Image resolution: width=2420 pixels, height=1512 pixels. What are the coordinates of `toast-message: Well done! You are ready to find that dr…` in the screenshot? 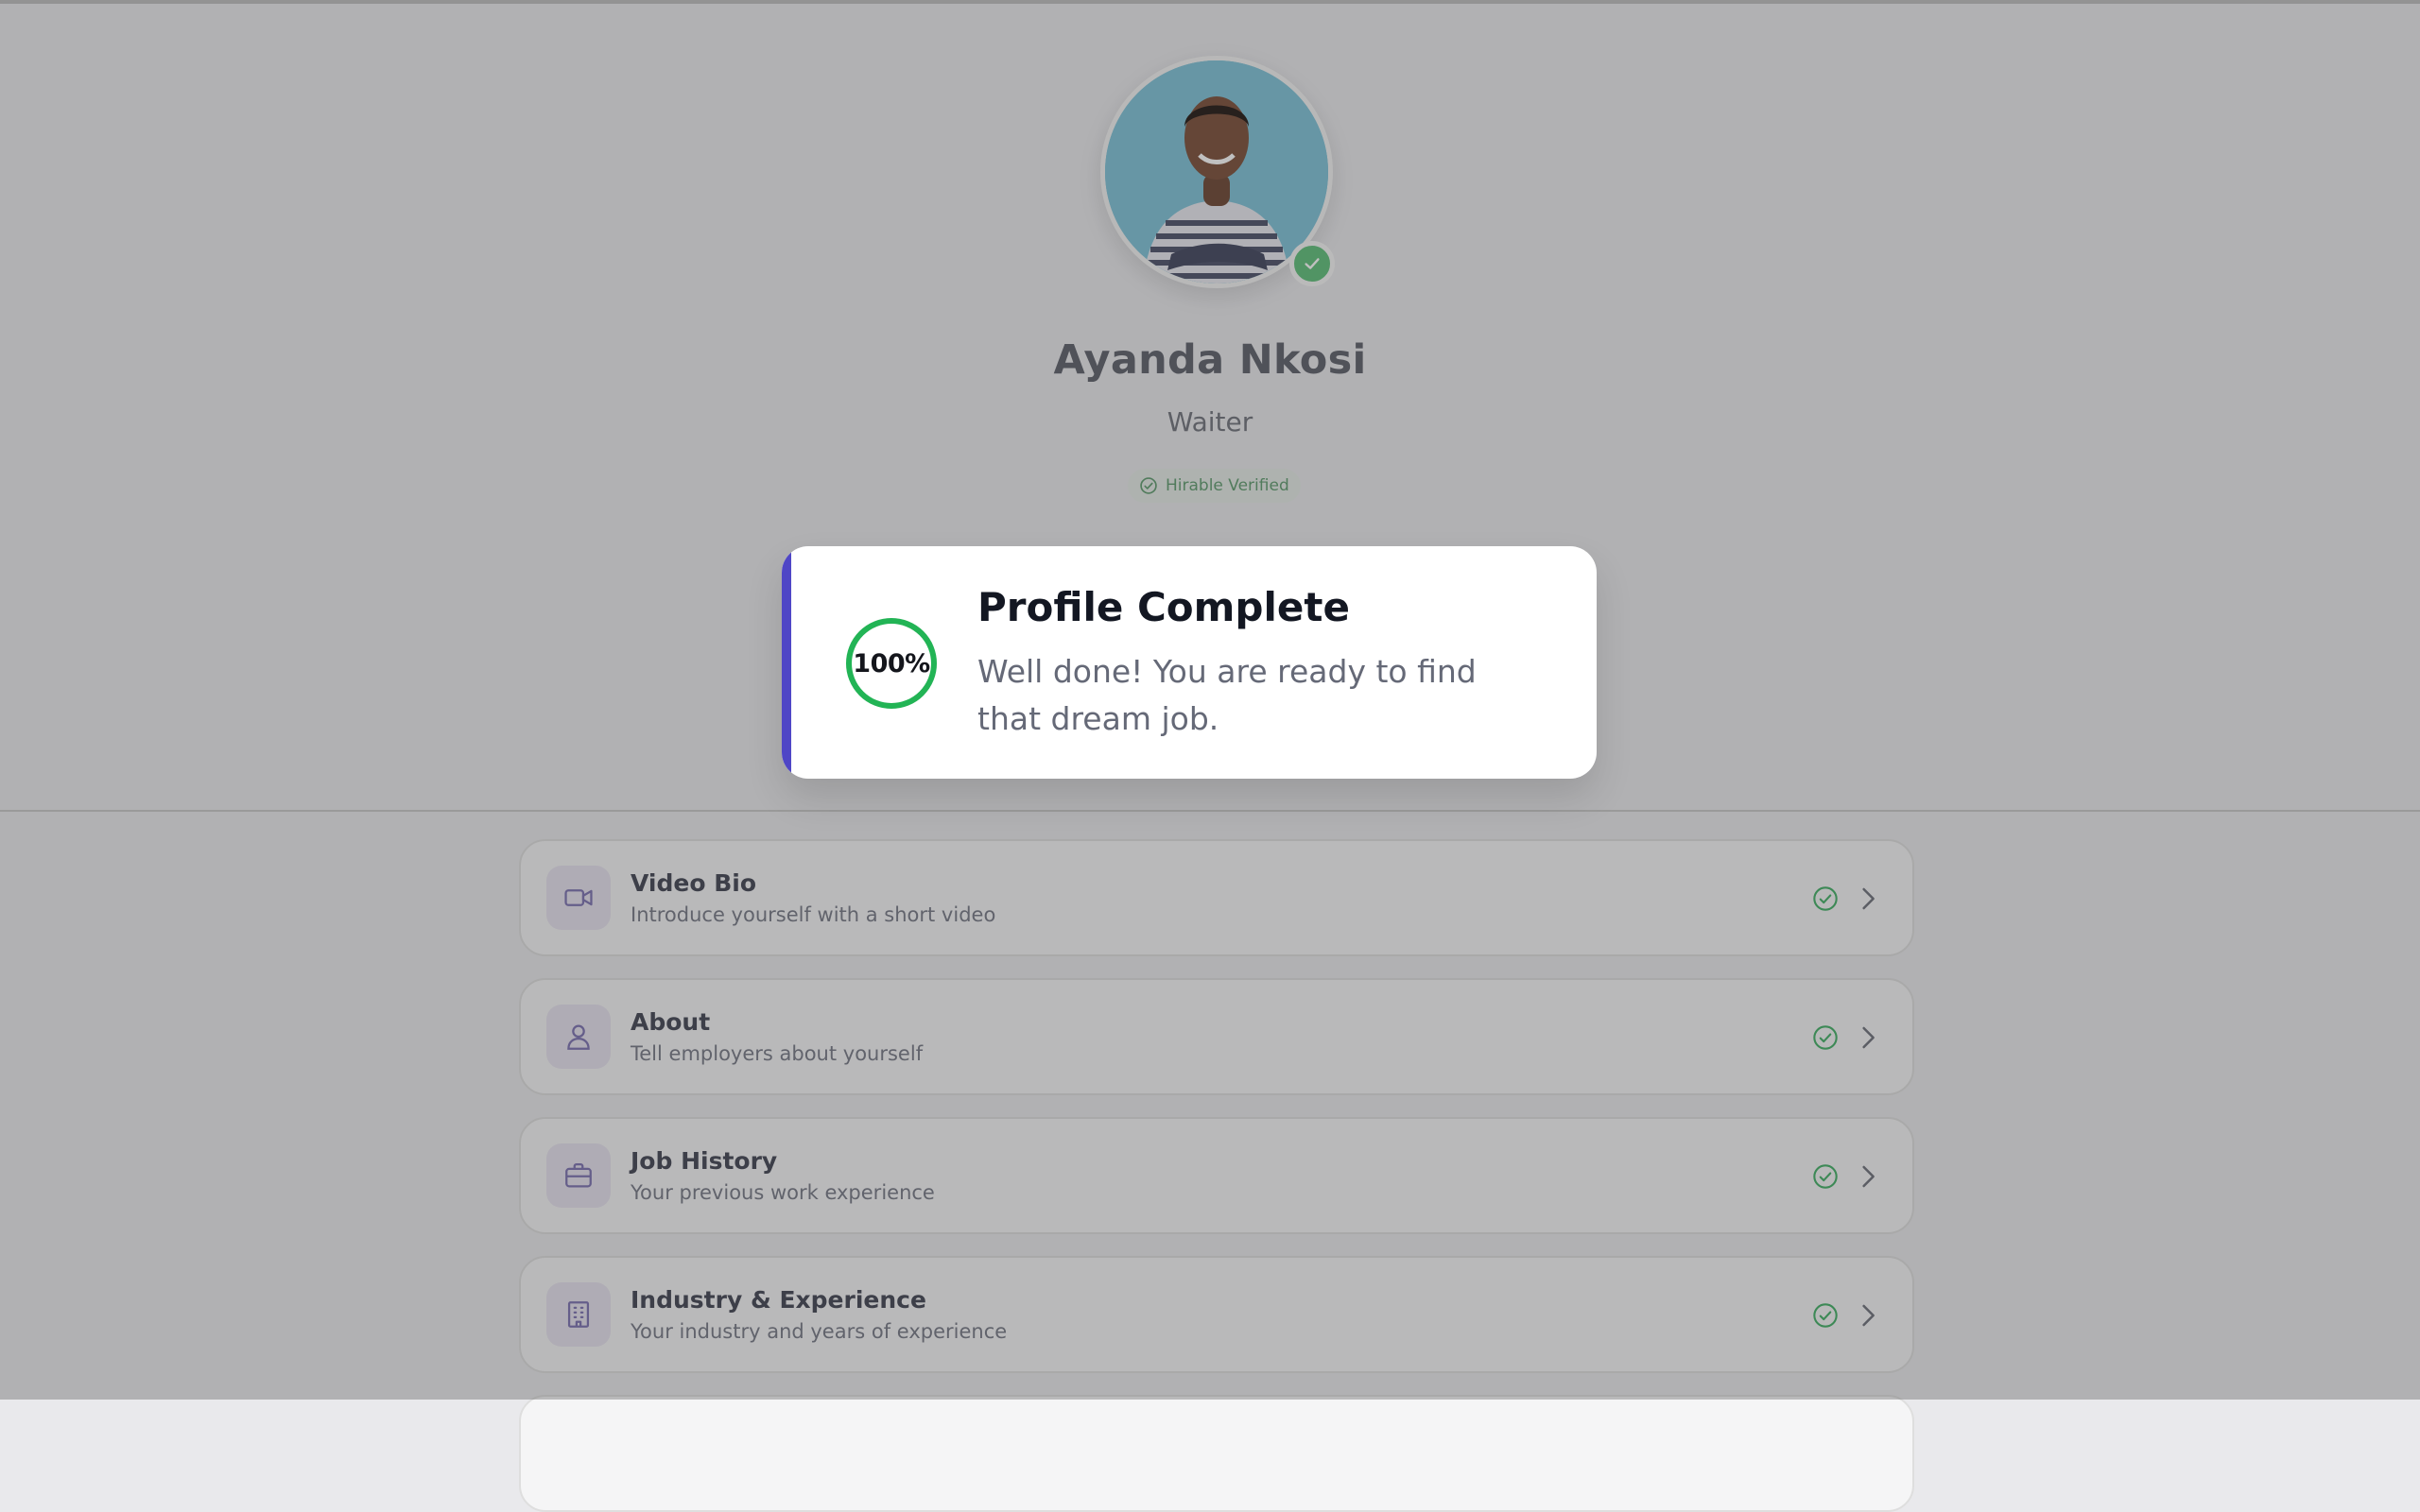 It's located at (1227, 695).